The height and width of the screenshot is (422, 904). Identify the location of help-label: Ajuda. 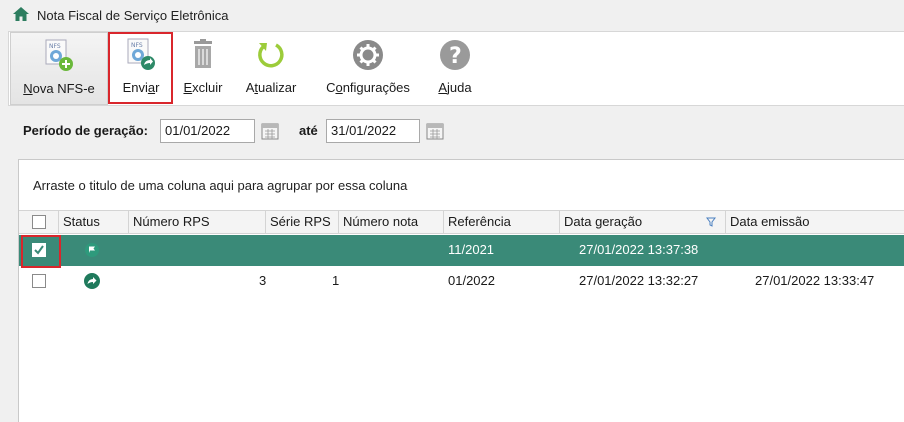
(455, 87).